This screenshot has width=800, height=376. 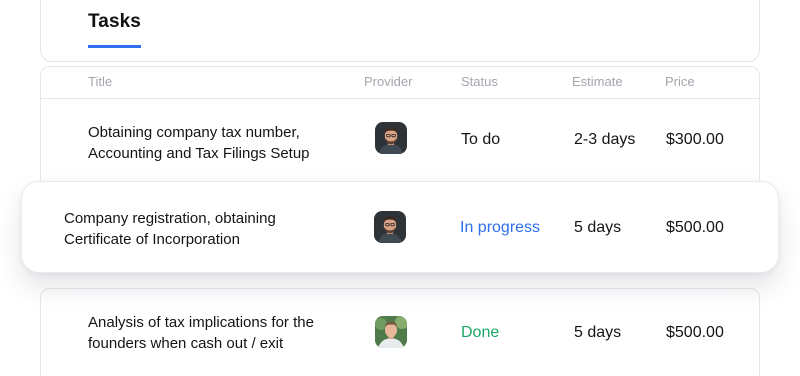 I want to click on status-text: Done, so click(x=480, y=332).